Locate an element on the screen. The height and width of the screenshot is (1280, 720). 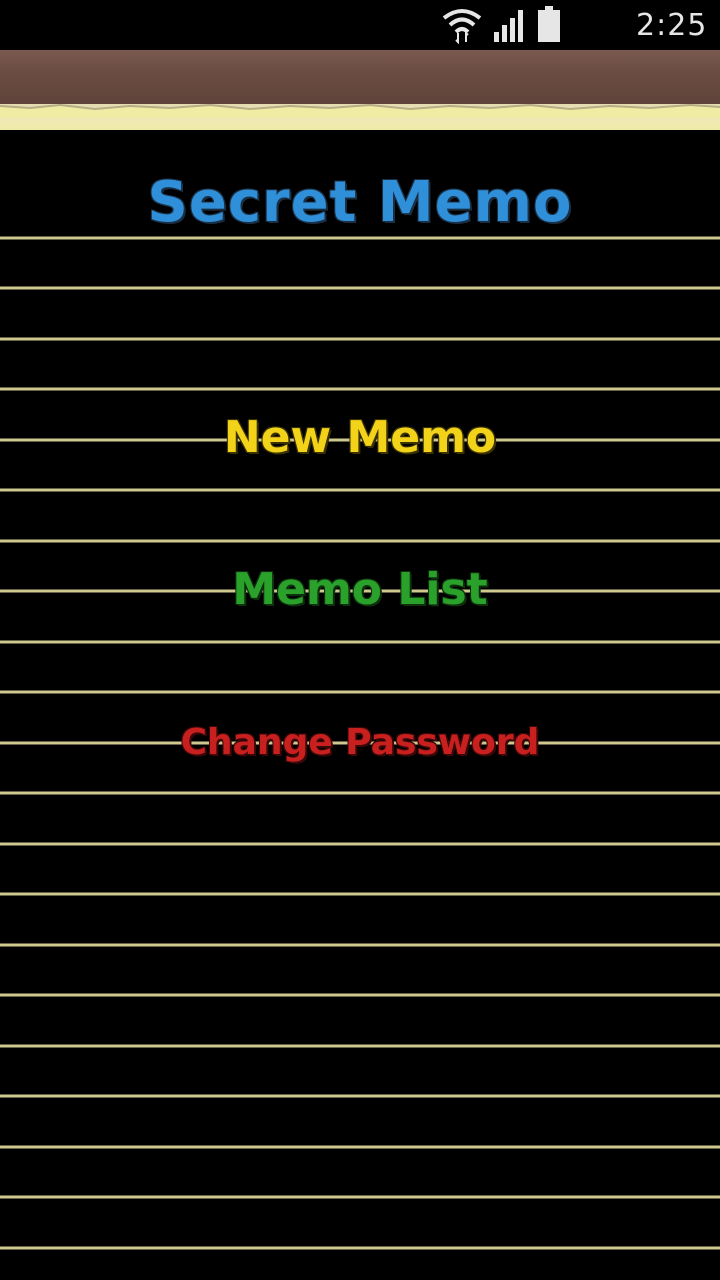
app-title: Secret Memo is located at coordinates (360, 202).